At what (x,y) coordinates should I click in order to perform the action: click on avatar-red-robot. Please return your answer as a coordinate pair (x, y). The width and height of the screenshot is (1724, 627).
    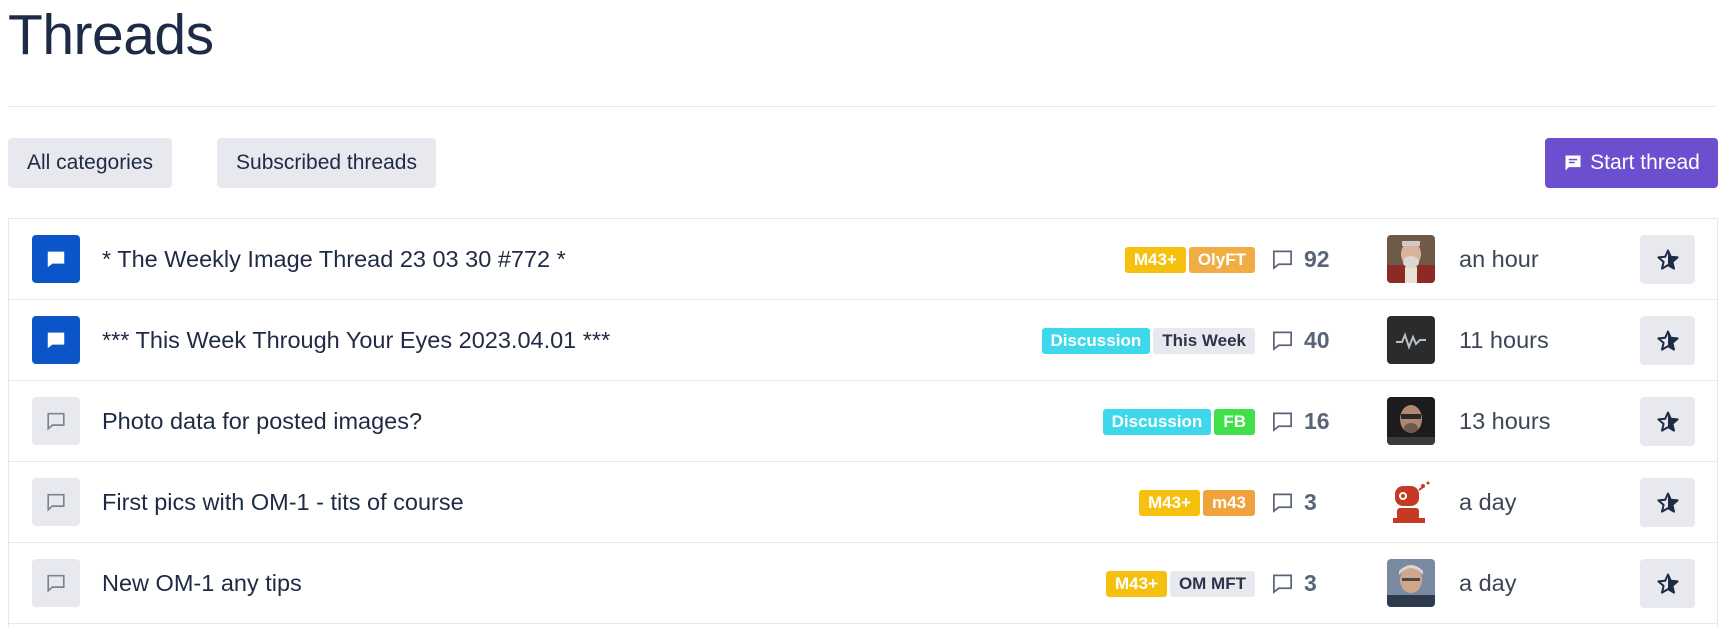
    Looking at the image, I should click on (1411, 502).